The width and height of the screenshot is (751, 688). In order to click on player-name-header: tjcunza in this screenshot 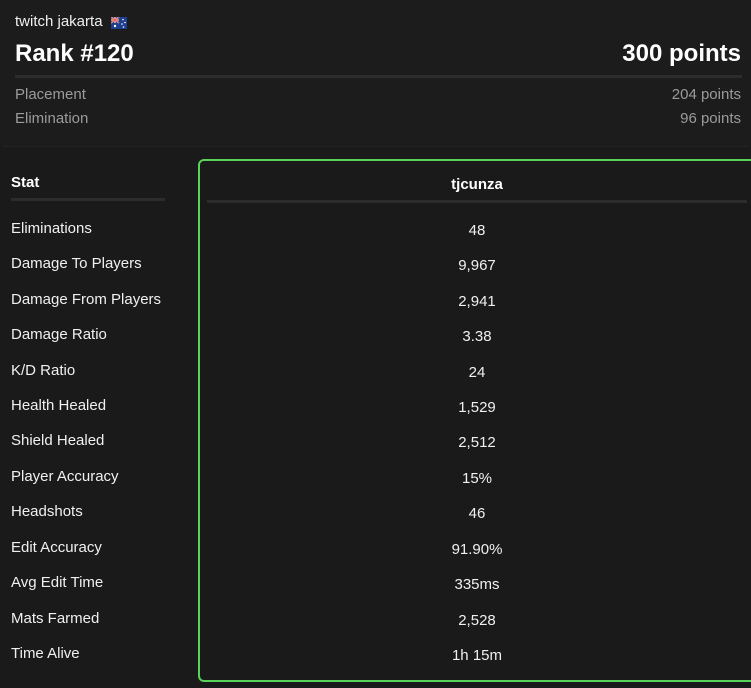, I will do `click(477, 184)`.